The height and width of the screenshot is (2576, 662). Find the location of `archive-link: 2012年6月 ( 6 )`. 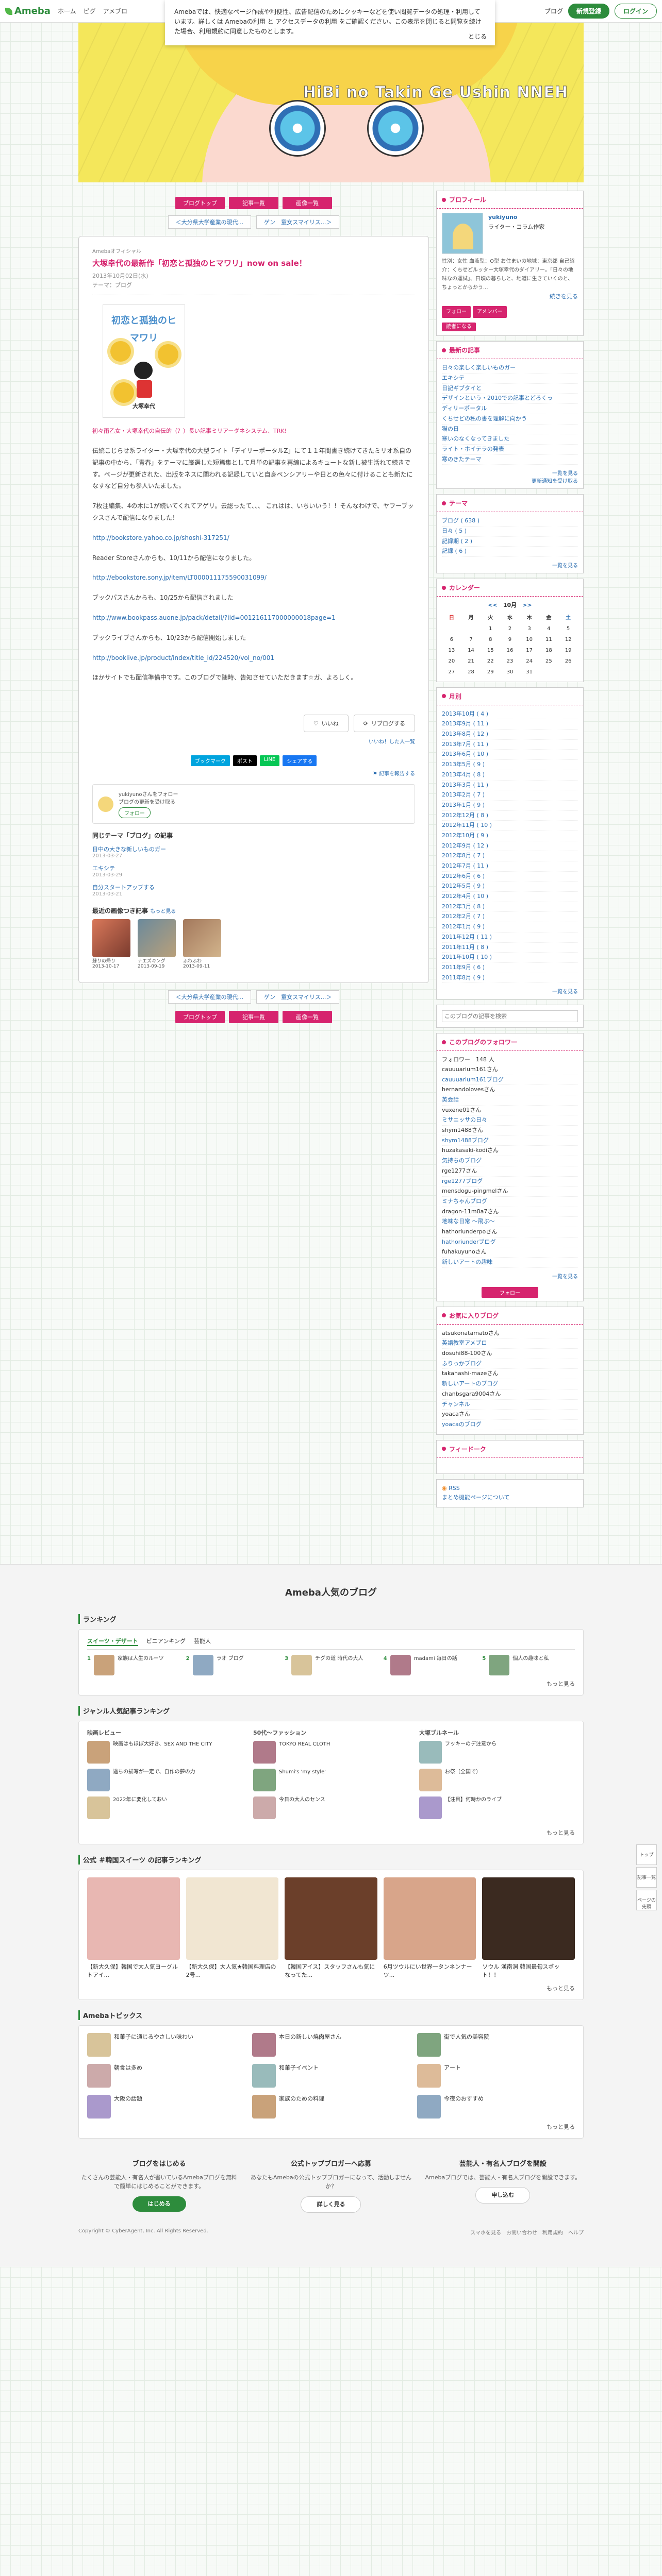

archive-link: 2012年6月 ( 6 ) is located at coordinates (464, 876).